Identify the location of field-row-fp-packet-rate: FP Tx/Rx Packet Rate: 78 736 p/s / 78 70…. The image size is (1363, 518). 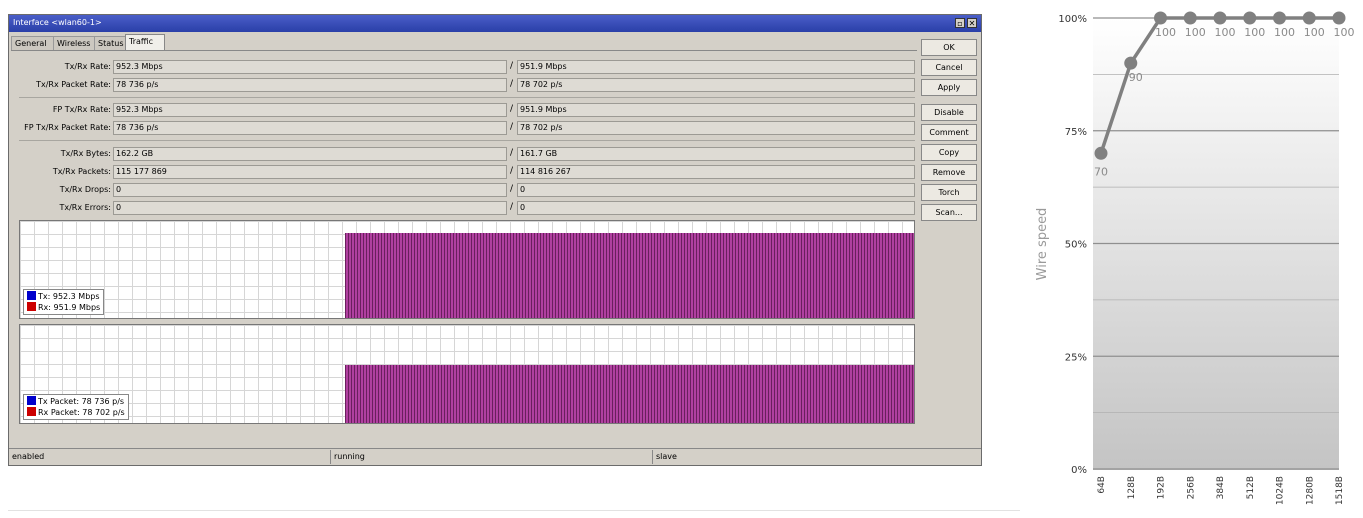
(464, 128).